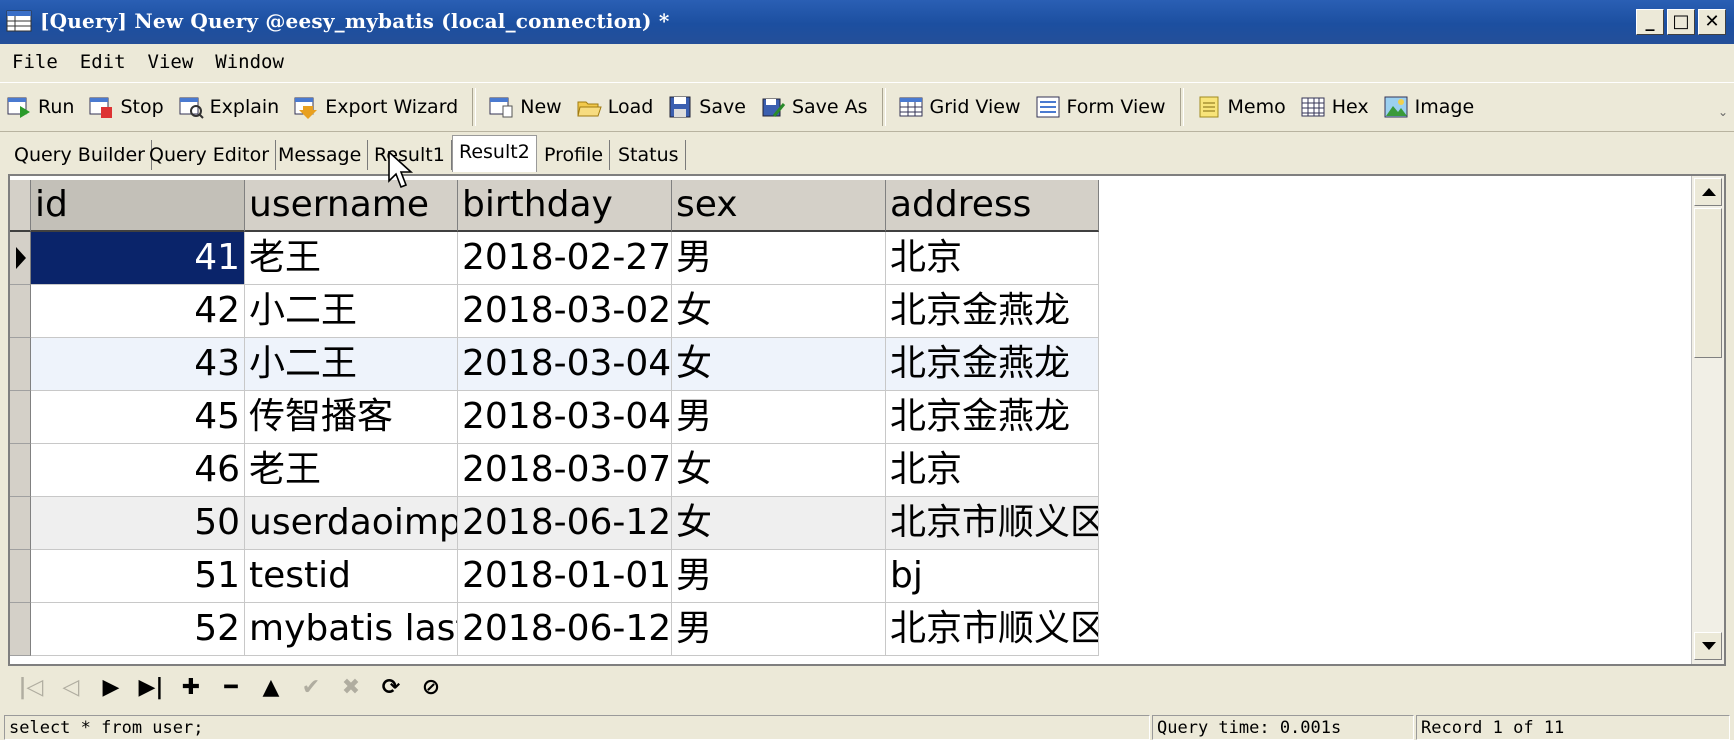  What do you see at coordinates (815, 107) in the screenshot?
I see `save-as-button: Save As` at bounding box center [815, 107].